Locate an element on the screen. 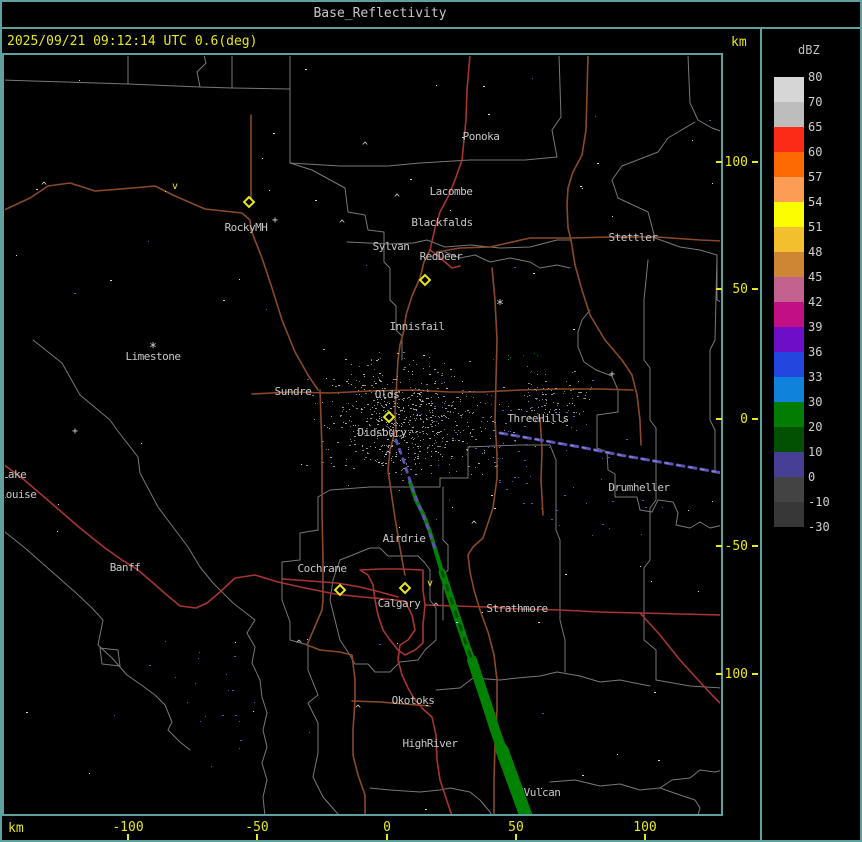 This screenshot has width=862, height=842. unit-label-top: km is located at coordinates (739, 42).